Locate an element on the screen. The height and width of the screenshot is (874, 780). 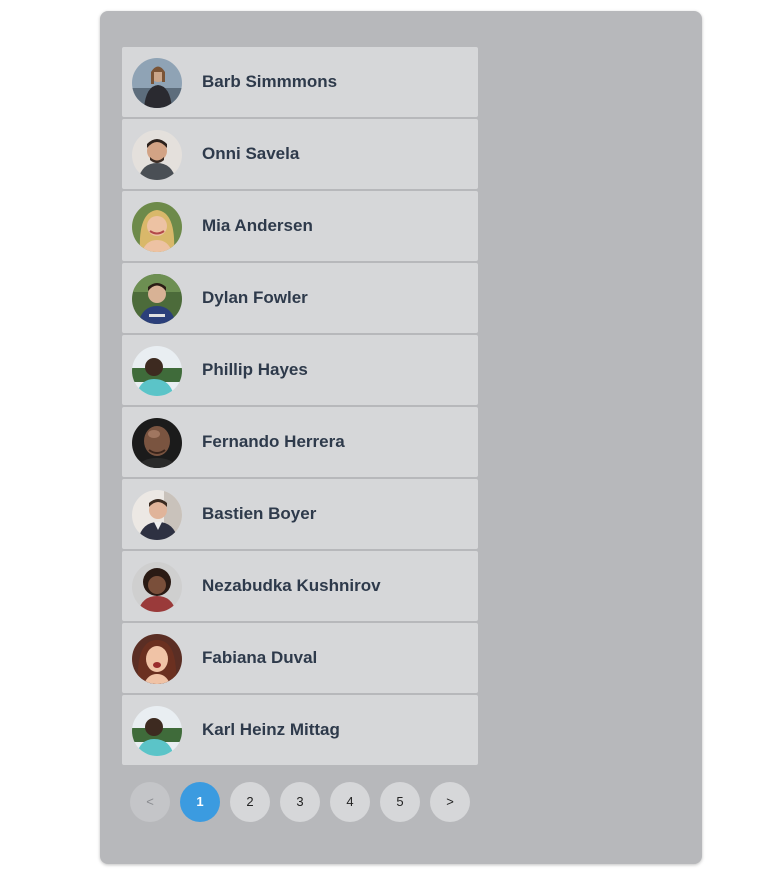
user-name: Fernando Herrera is located at coordinates (273, 441).